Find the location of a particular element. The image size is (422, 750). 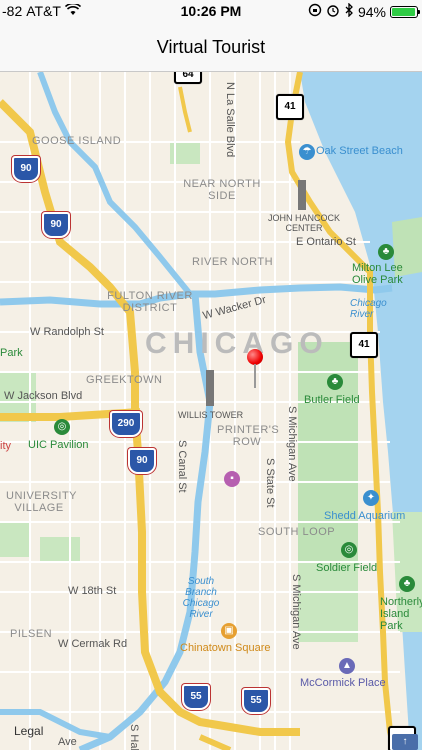

battery-level is located at coordinates (403, 11).